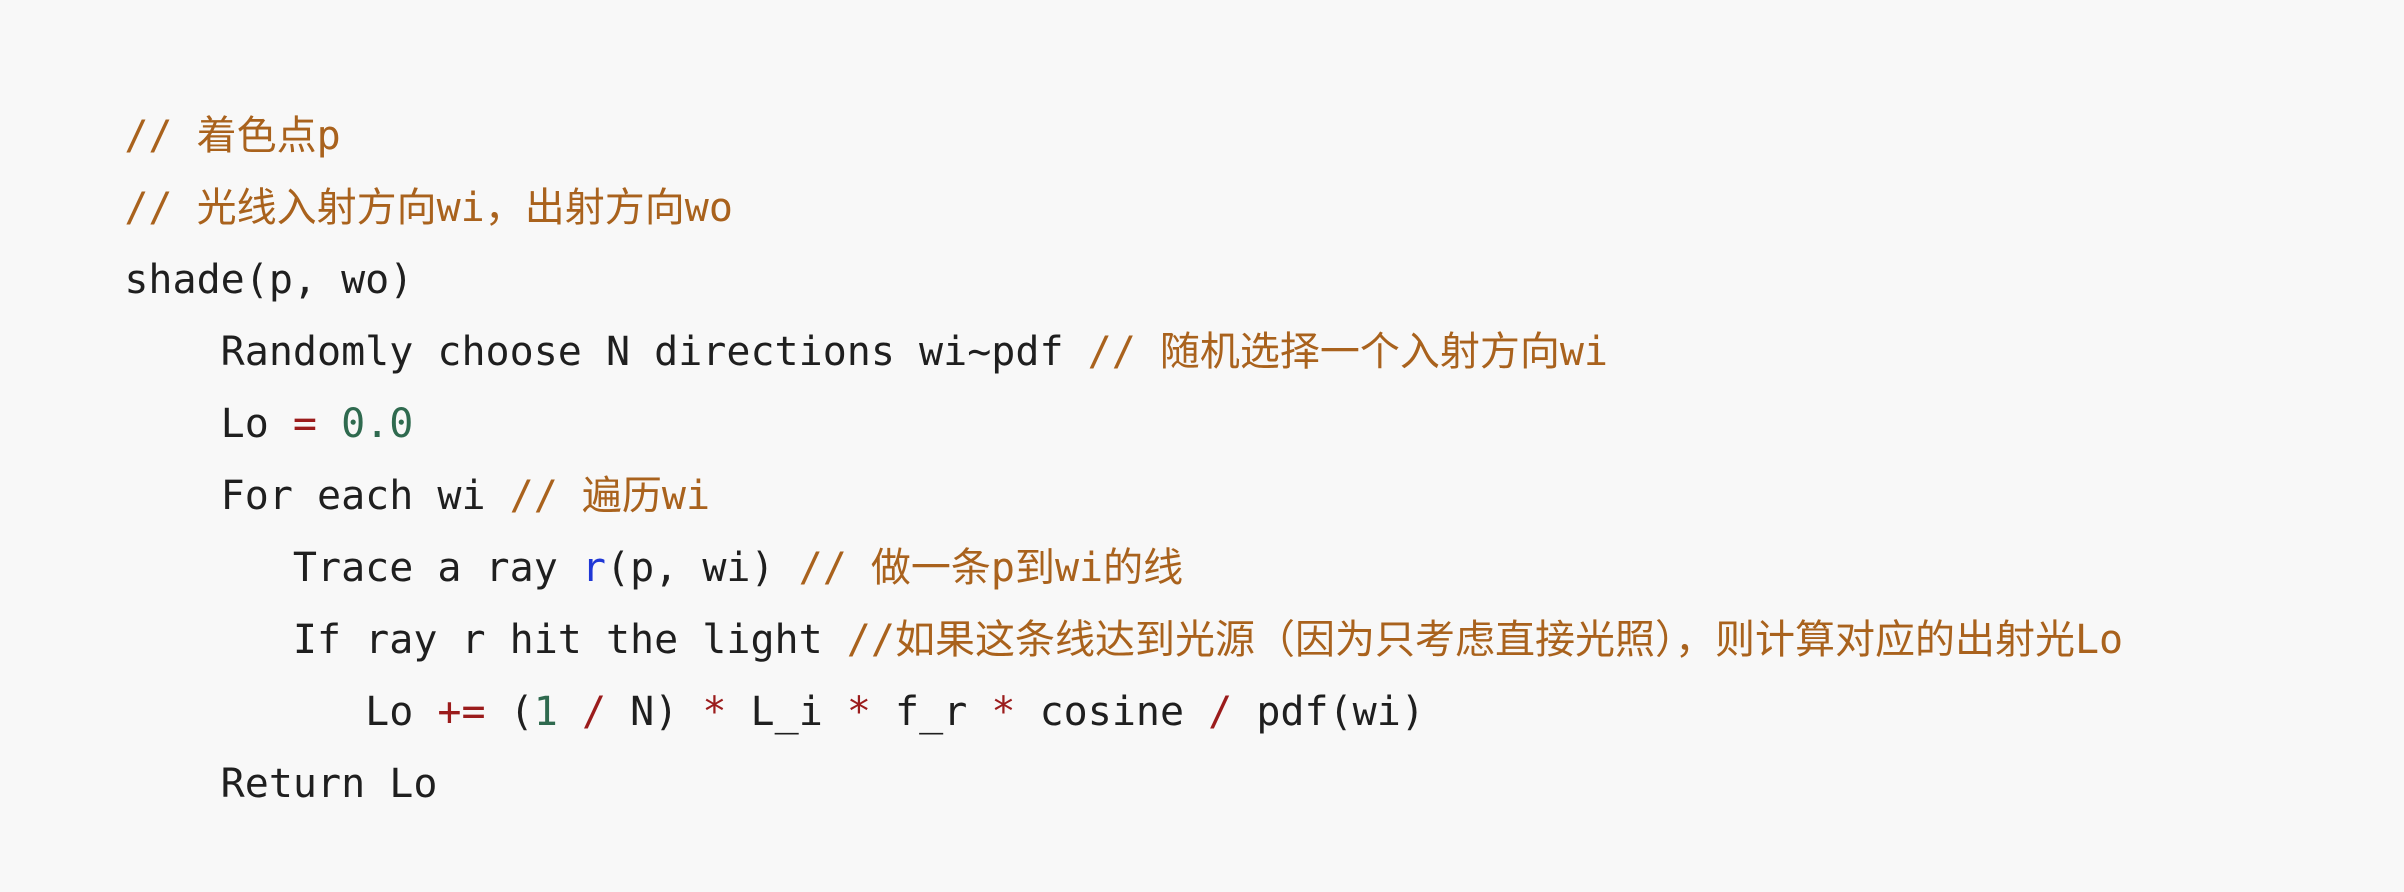  I want to click on code-token: shade(p, wo), so click(269, 280).